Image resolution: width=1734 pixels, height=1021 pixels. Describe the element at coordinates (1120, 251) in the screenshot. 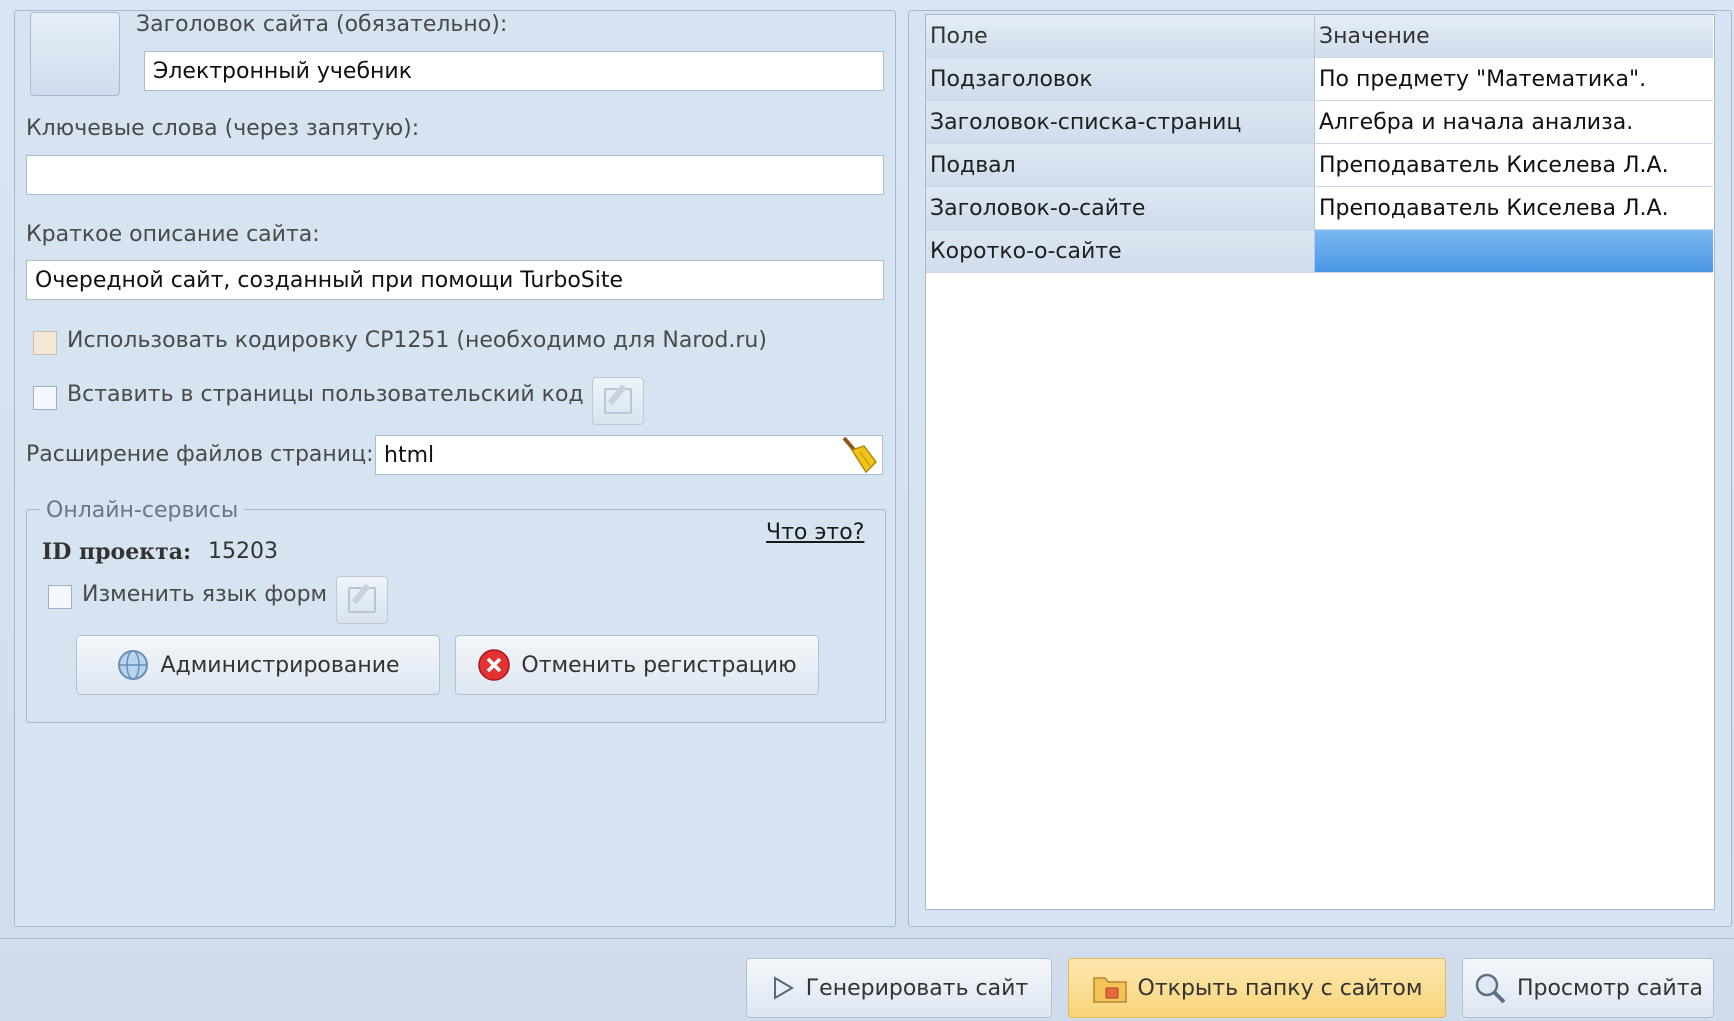

I see `field-cell: Коротко-о-сайте` at that location.